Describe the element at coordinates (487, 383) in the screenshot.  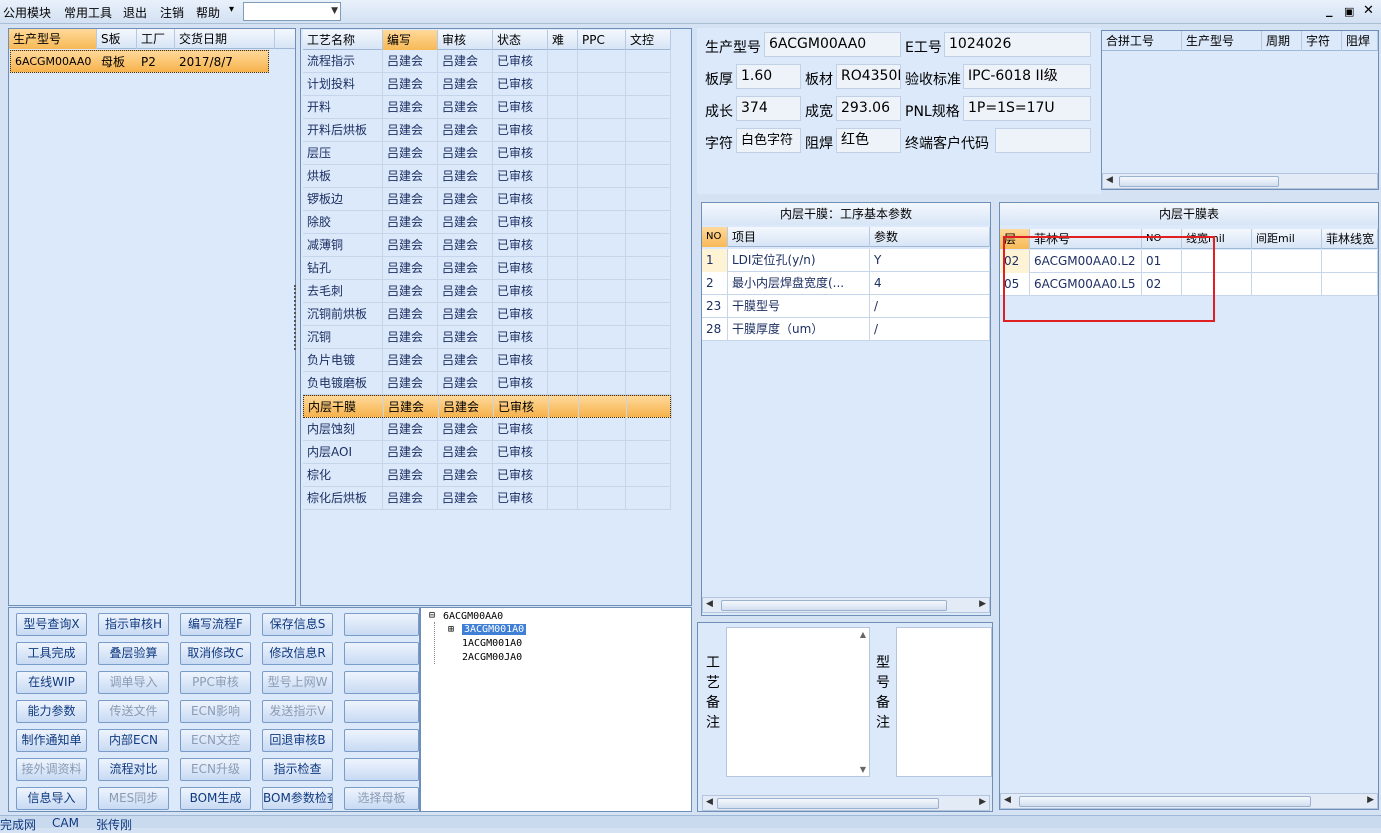
I see `process-row: 负电镀磨板 吕建会 吕建会 已审核` at that location.